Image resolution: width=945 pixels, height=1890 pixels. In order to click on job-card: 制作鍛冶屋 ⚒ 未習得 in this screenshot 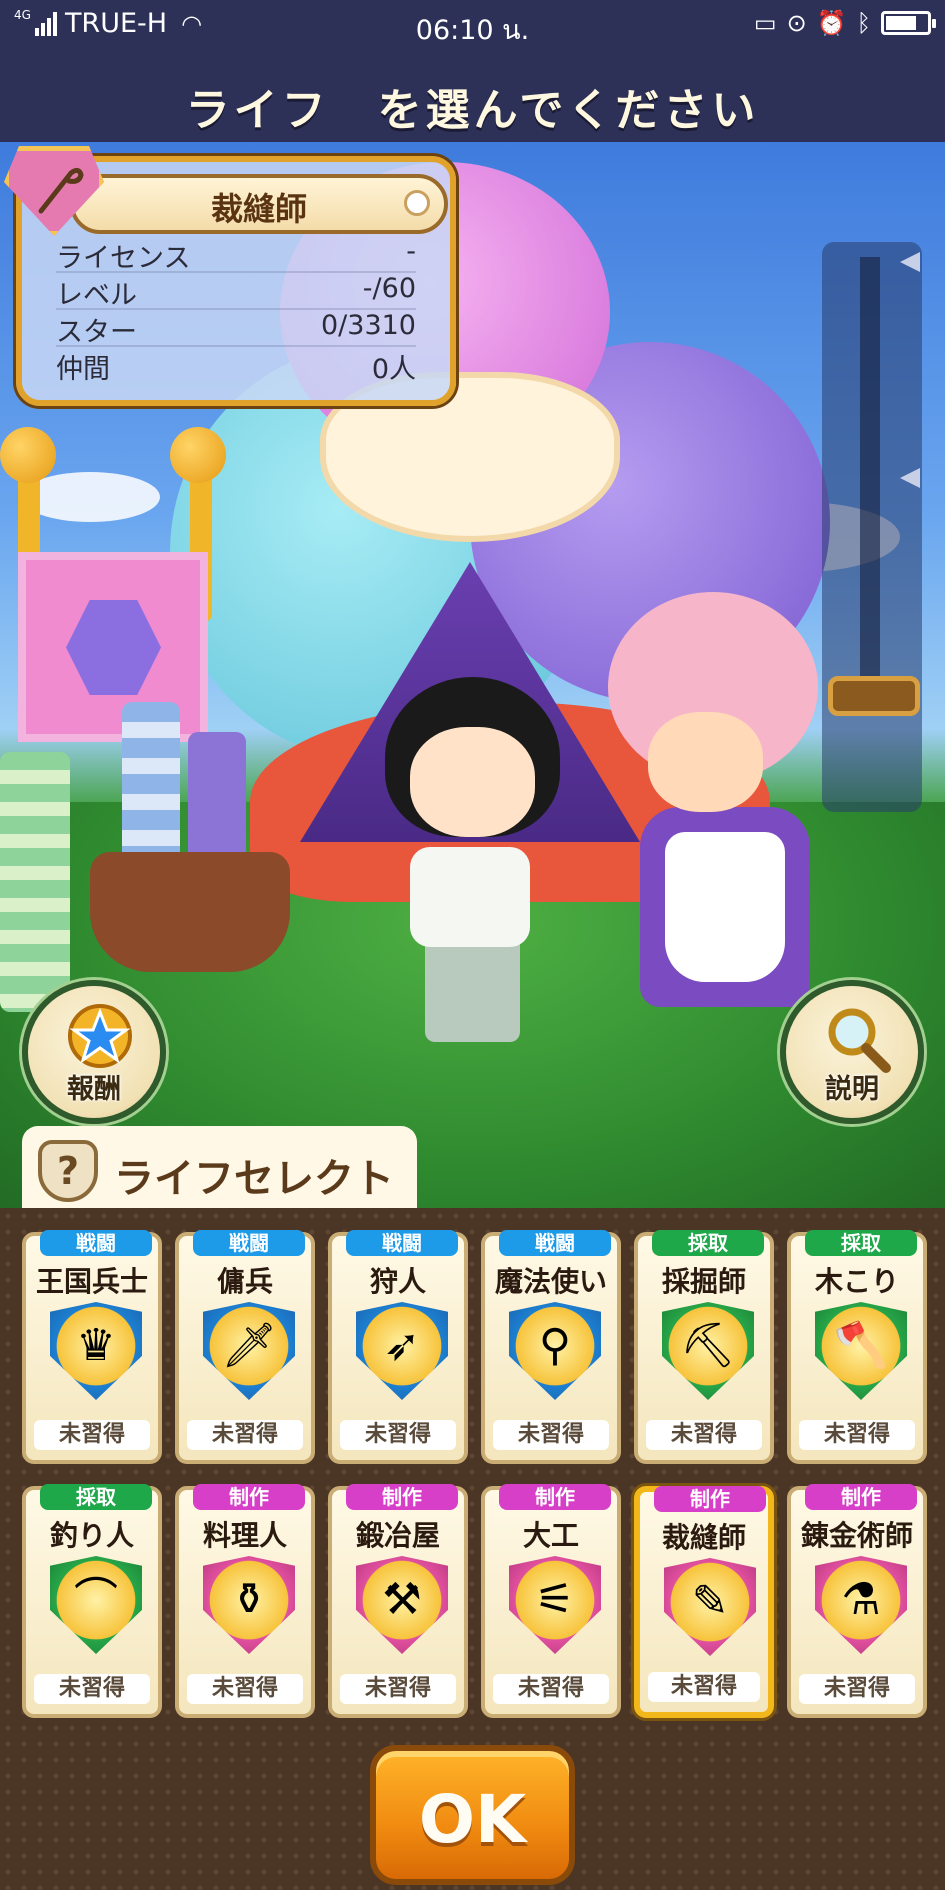, I will do `click(398, 1601)`.